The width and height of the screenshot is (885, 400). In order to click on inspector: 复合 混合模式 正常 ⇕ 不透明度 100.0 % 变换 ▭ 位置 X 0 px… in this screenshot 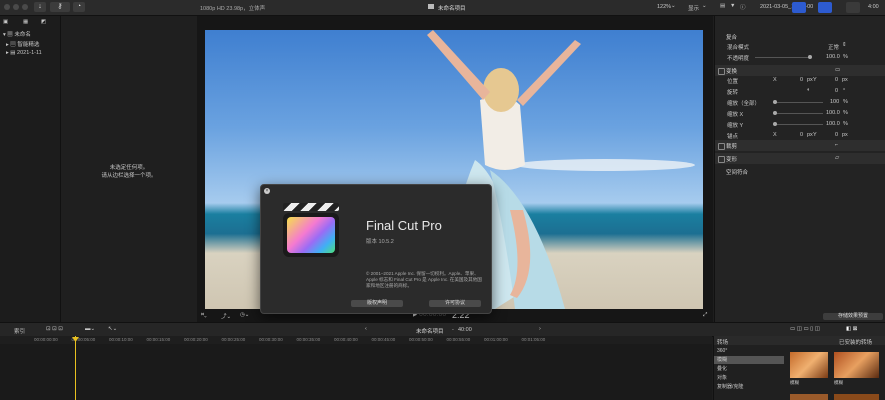, I will do `click(799, 169)`.